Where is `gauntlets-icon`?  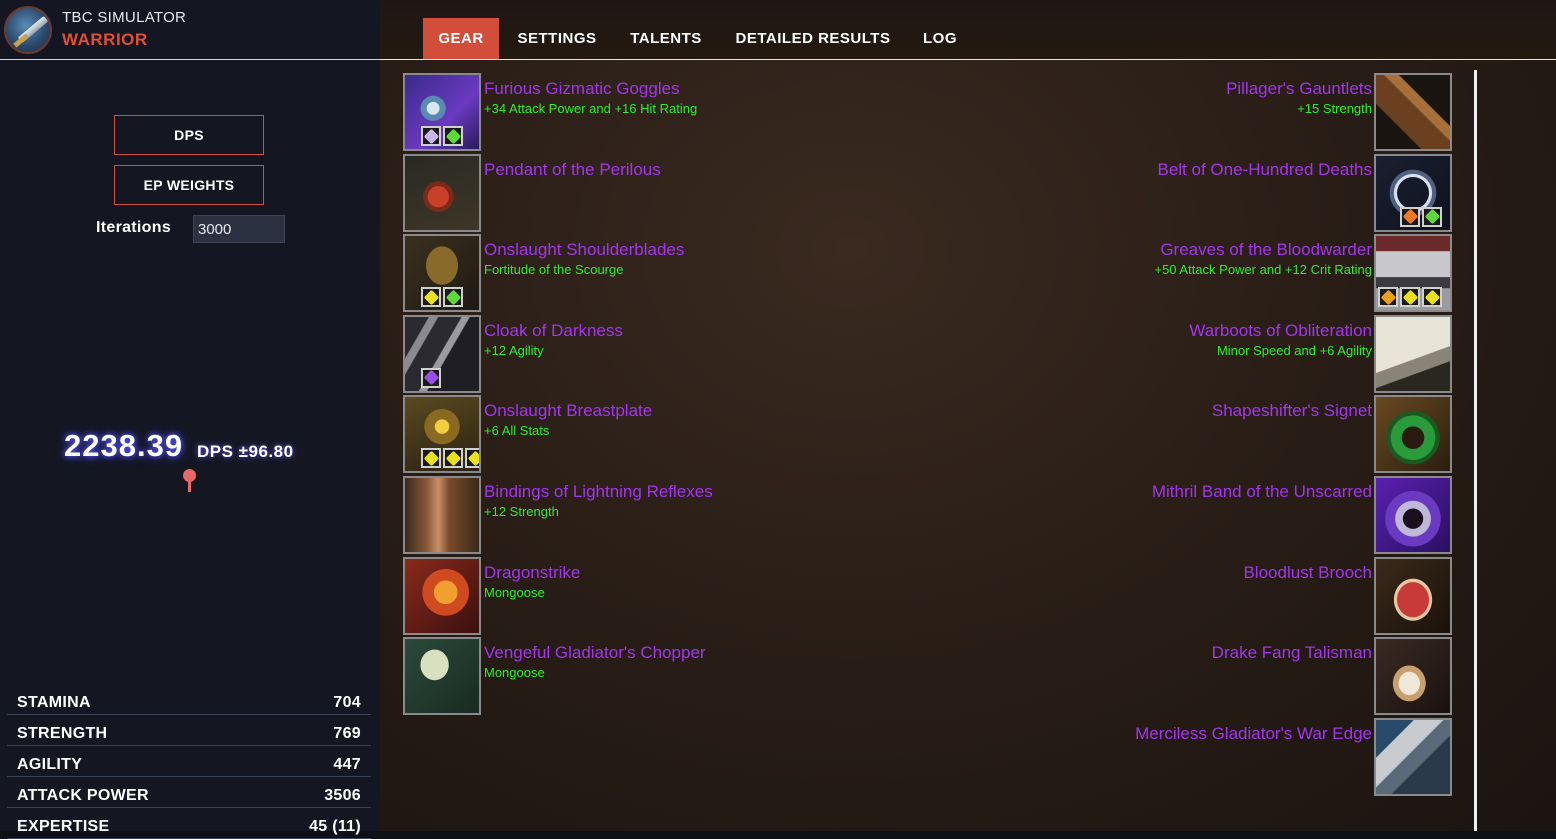 gauntlets-icon is located at coordinates (1413, 112).